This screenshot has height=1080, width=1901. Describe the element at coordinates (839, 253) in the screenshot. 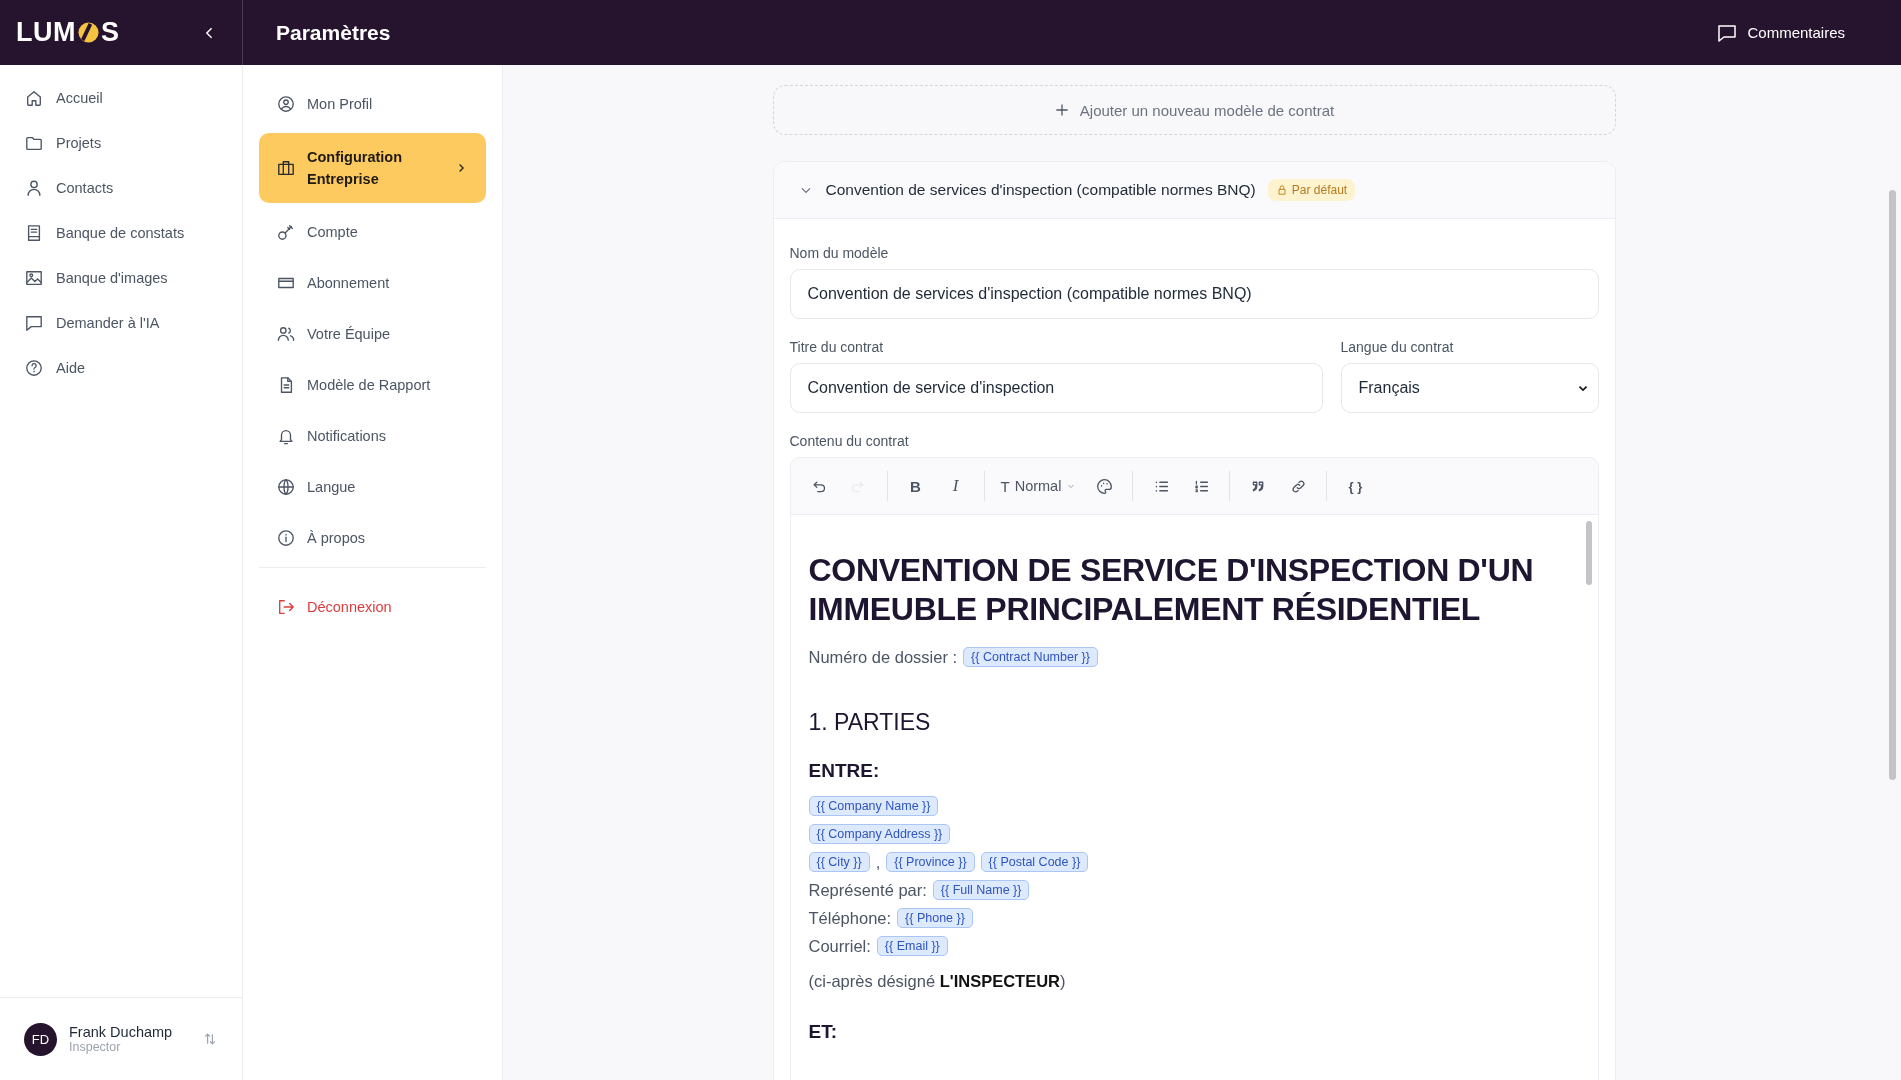

I see `field-label: Nom du modèle` at that location.